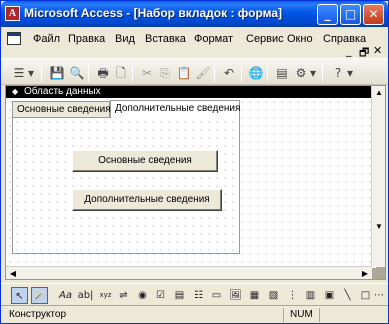 This screenshot has height=324, width=389. What do you see at coordinates (235, 295) in the screenshot?
I see `image-icon: 🖼` at bounding box center [235, 295].